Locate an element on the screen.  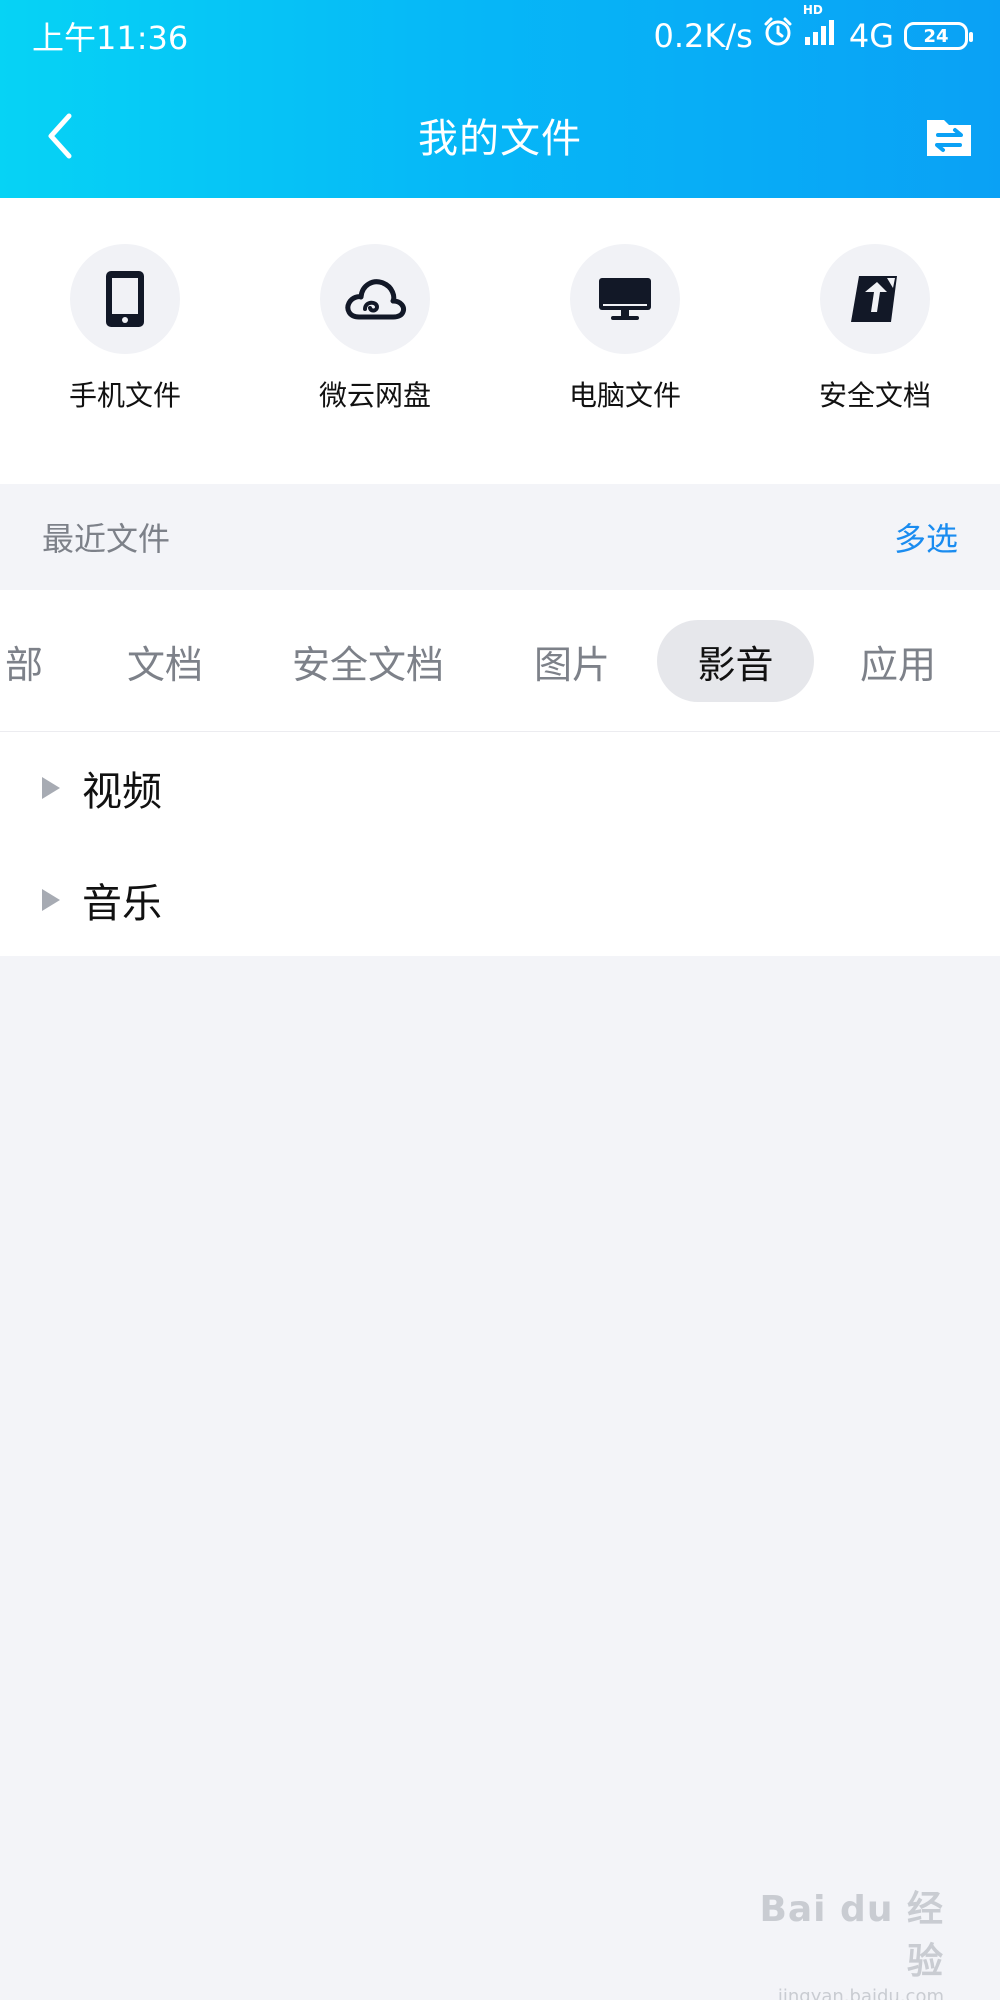
network-speed: 0.2K/s is located at coordinates (703, 36).